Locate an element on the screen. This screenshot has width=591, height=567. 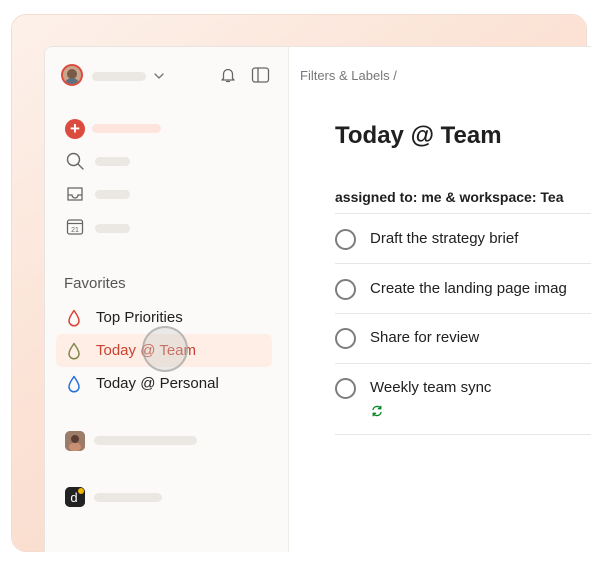
chevron-down-icon is located at coordinates (159, 76).